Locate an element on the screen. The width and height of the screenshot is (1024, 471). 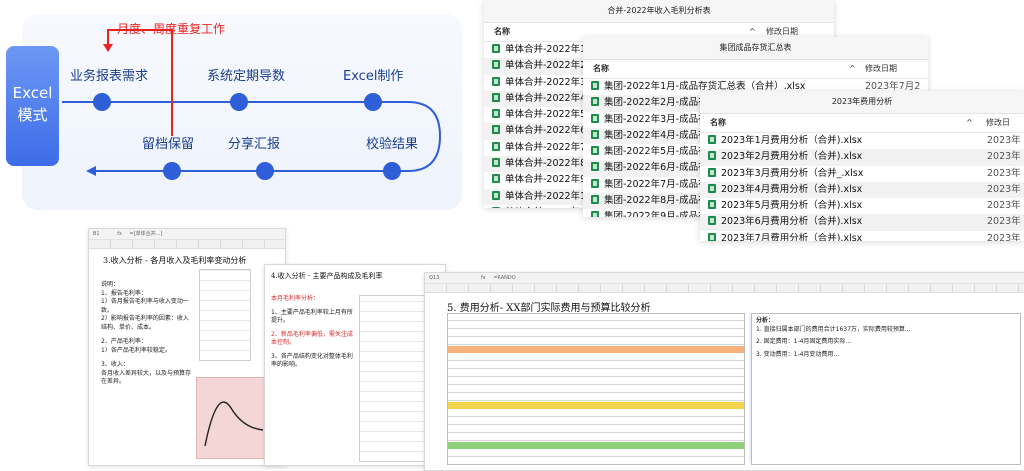
file-name: 单体合并-2022年1 is located at coordinates (546, 49).